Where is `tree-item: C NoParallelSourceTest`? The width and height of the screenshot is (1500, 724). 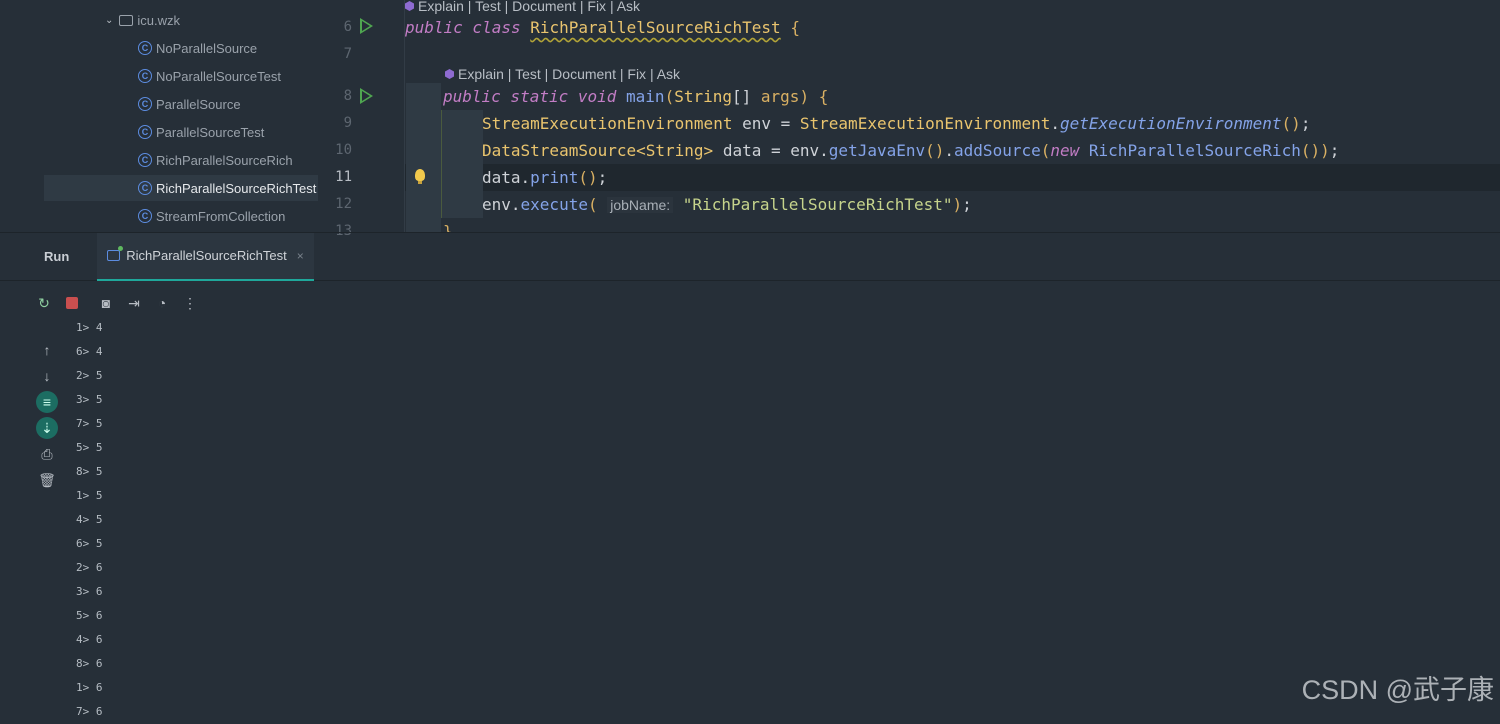 tree-item: C NoParallelSourceTest is located at coordinates (209, 76).